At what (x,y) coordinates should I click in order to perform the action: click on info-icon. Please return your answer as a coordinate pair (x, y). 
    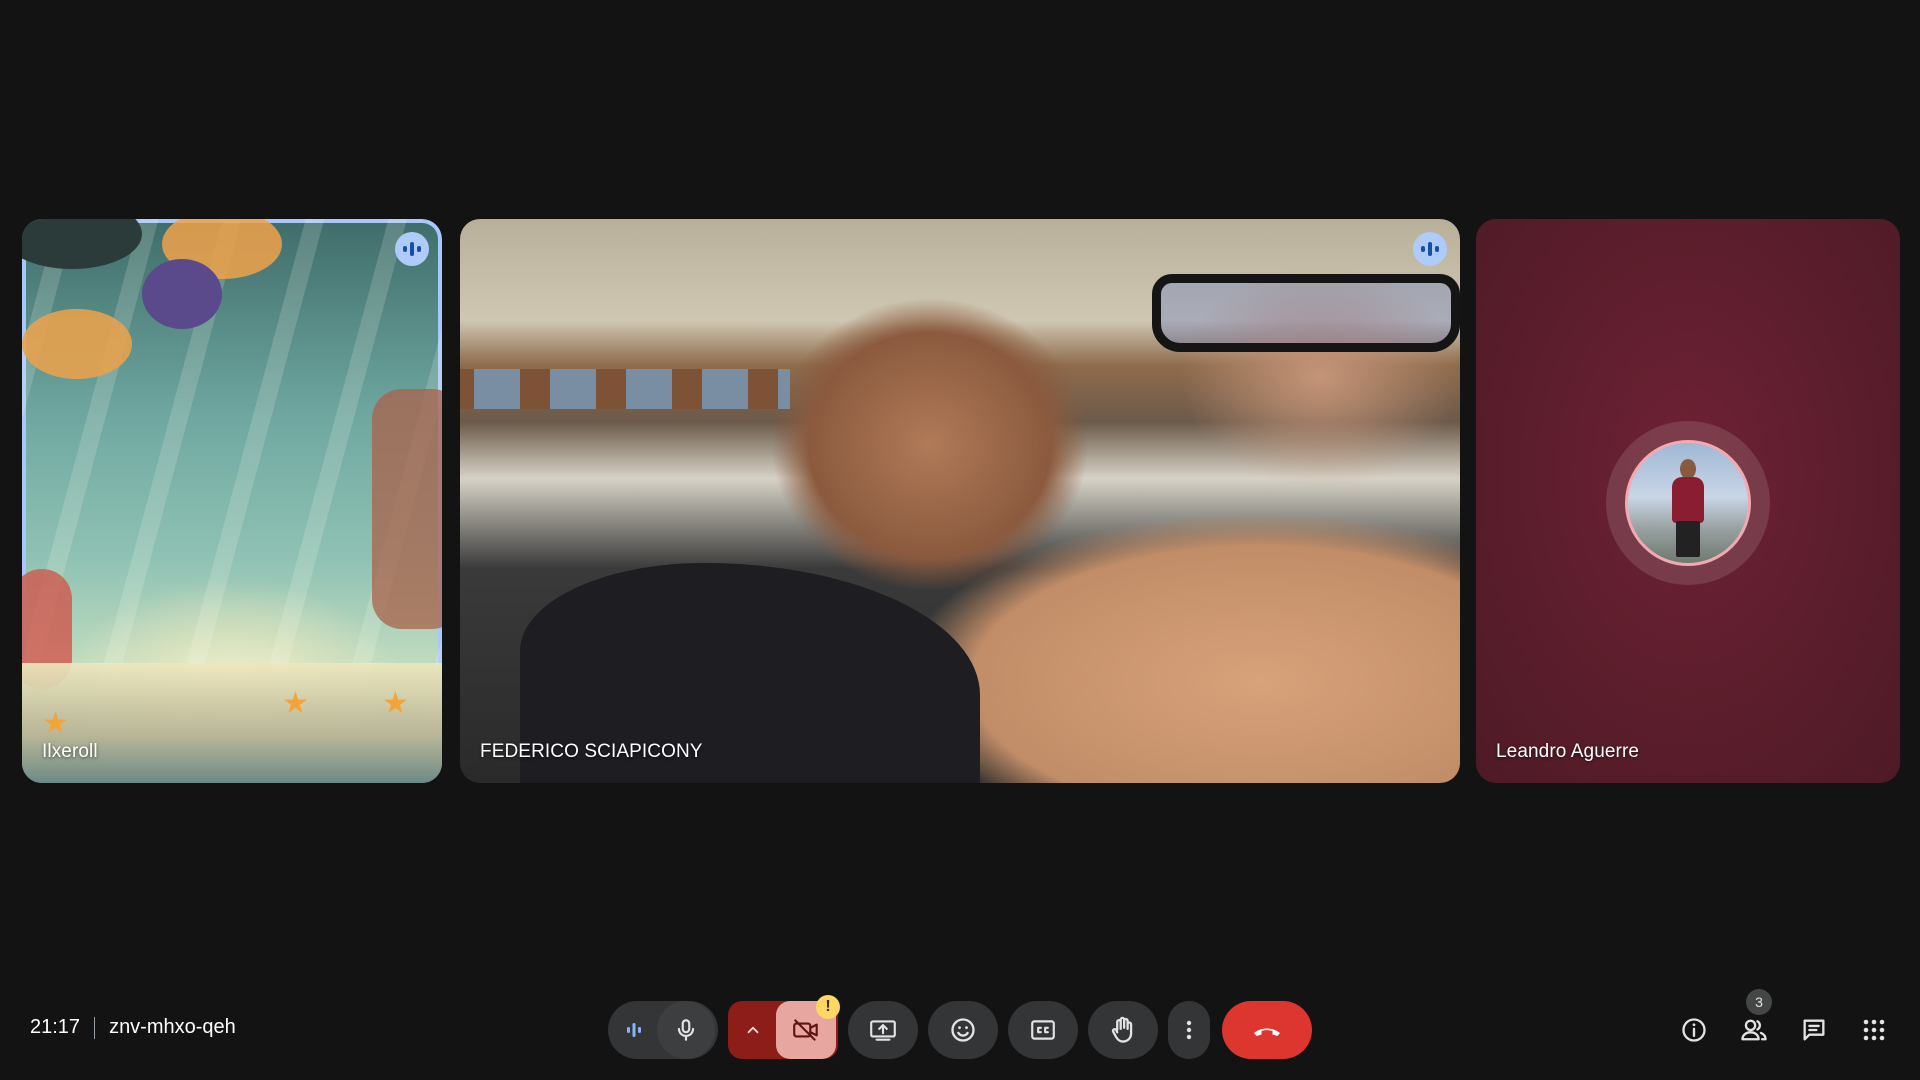
    Looking at the image, I should click on (1694, 1030).